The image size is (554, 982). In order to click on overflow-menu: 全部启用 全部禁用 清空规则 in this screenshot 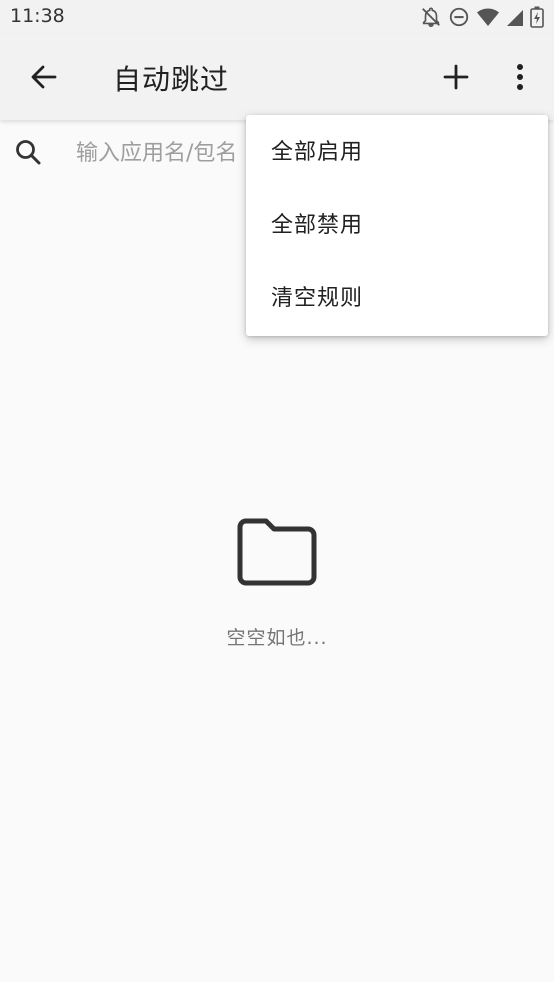, I will do `click(397, 225)`.